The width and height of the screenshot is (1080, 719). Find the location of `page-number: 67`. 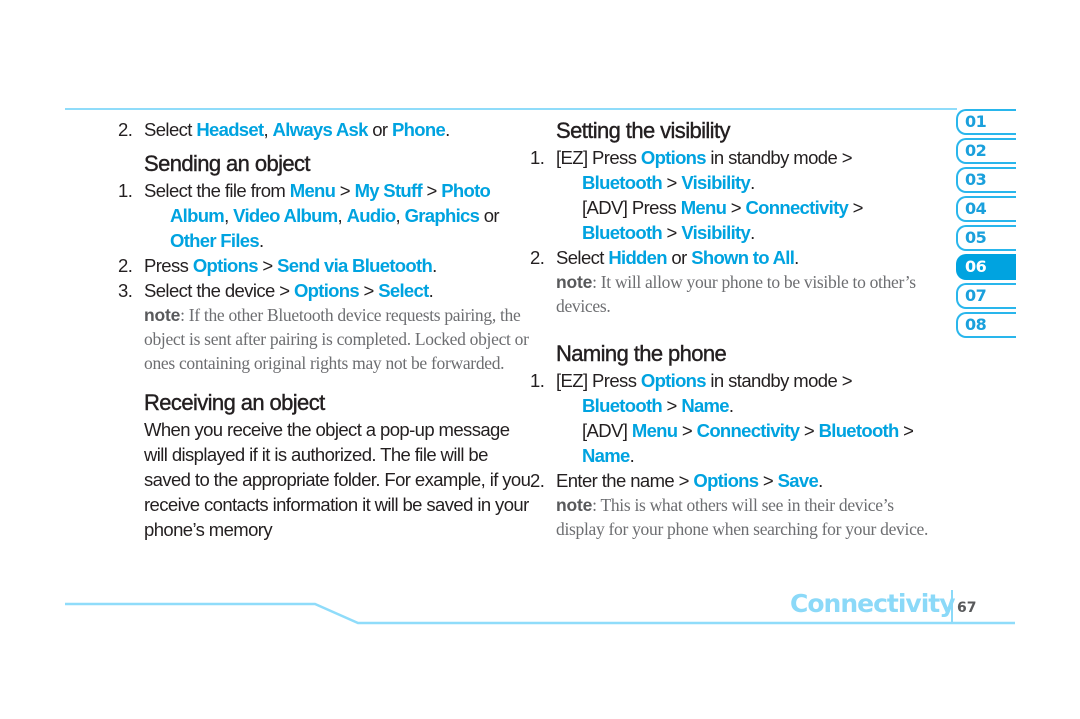

page-number: 67 is located at coordinates (967, 608).